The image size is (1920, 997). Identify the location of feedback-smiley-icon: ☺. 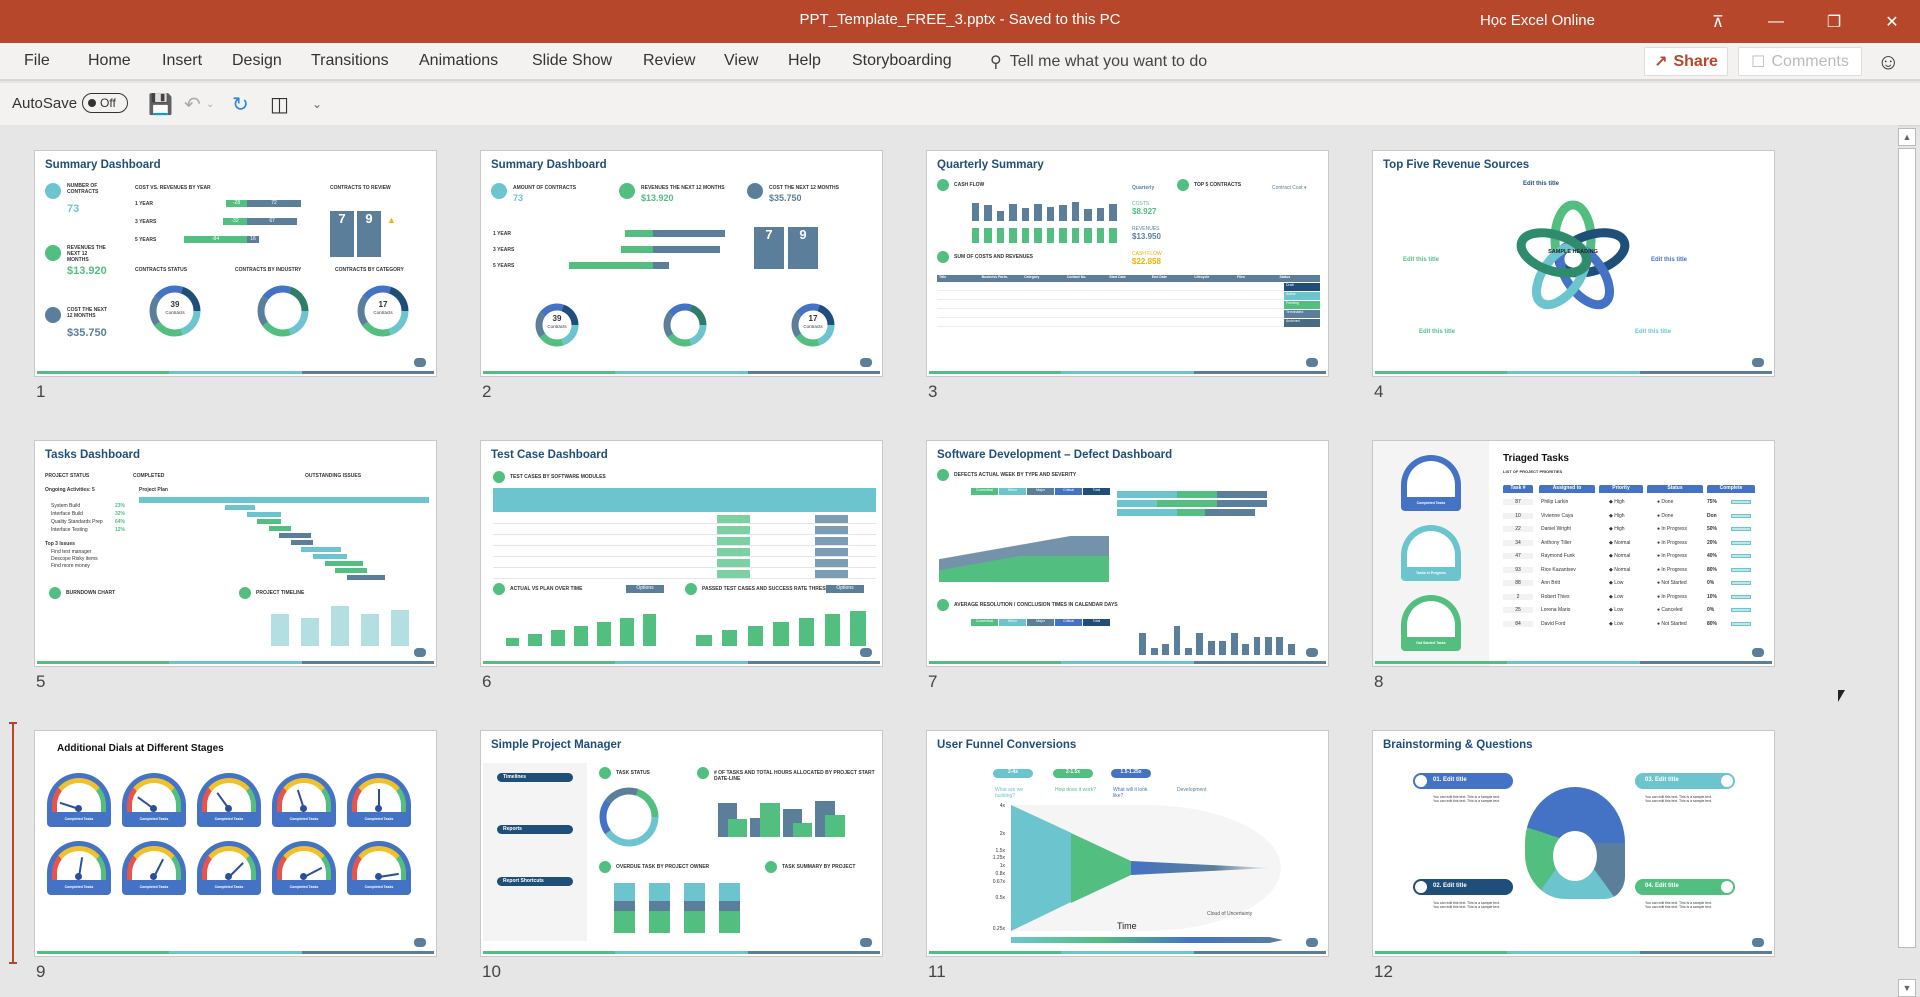
(1888, 62).